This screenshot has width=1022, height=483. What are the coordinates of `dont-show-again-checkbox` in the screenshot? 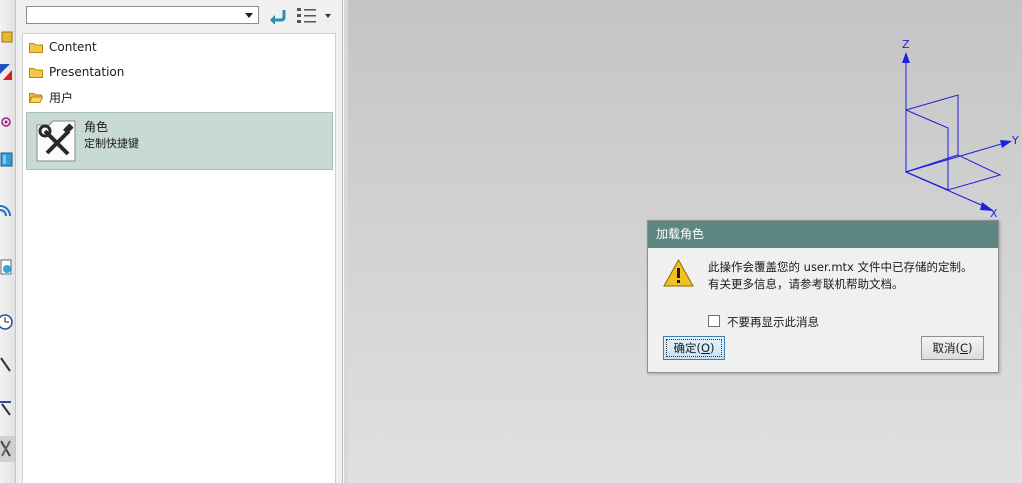 It's located at (714, 321).